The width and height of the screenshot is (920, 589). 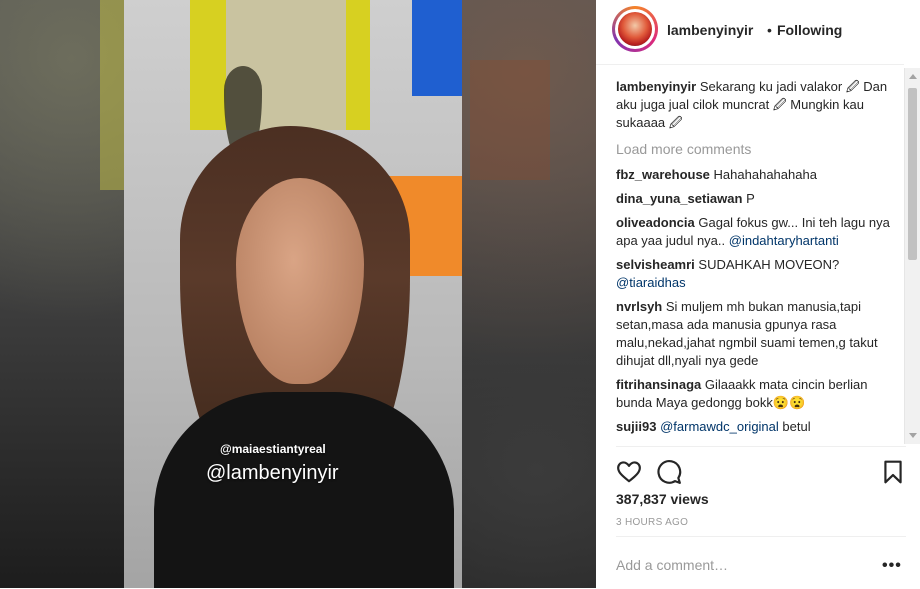 What do you see at coordinates (796, 426) in the screenshot?
I see `comment-text: betul` at bounding box center [796, 426].